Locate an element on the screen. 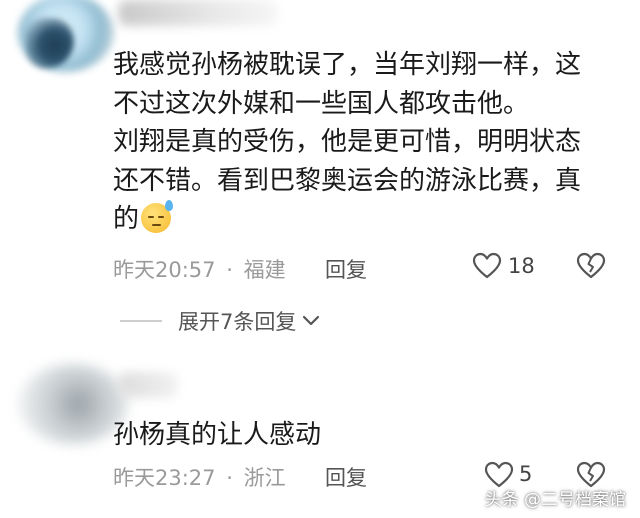  comment-line: 我感觉孙杨被耽误了，当年刘翔一样，这 is located at coordinates (347, 65).